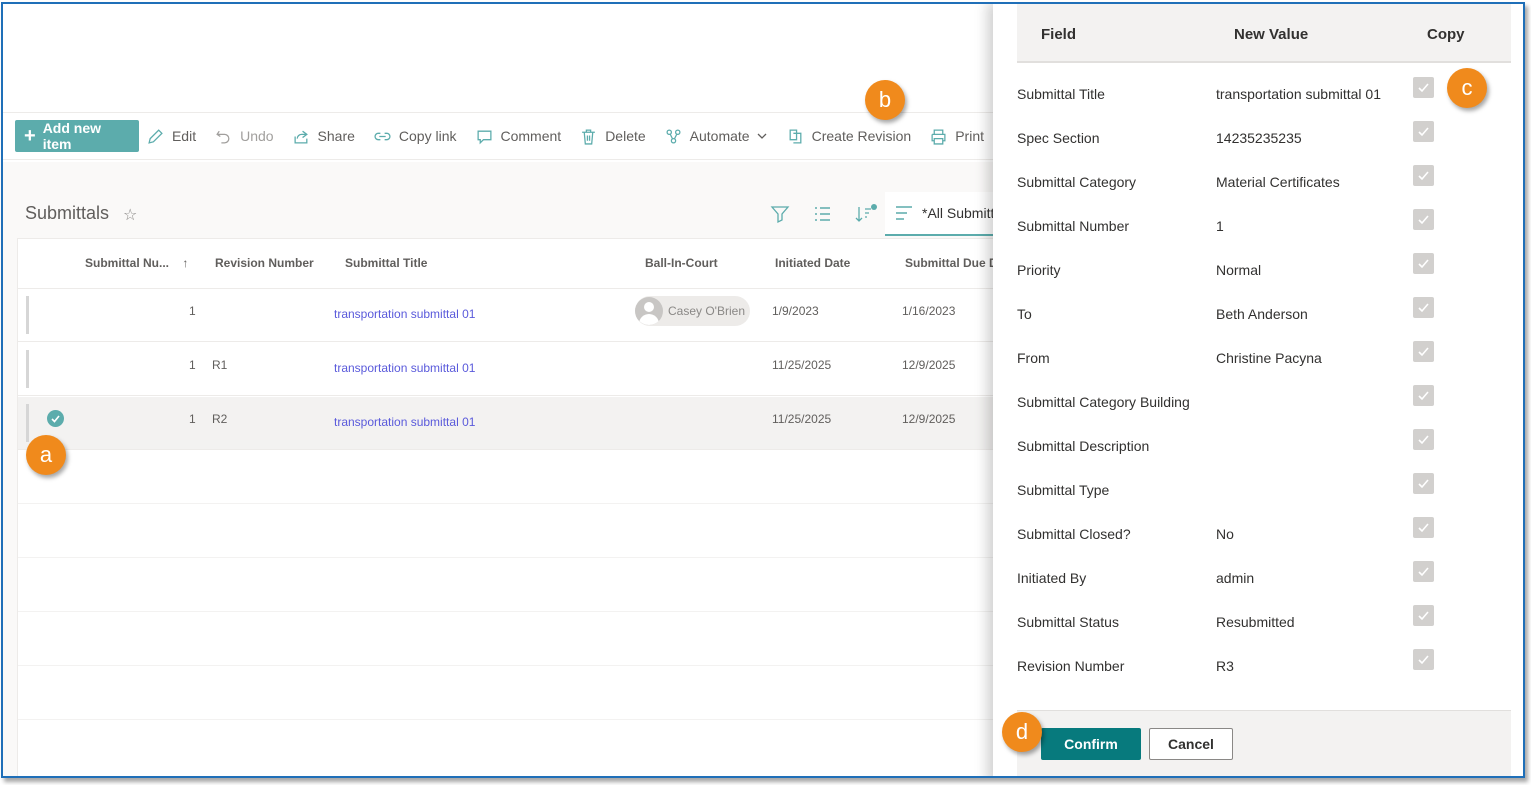 The height and width of the screenshot is (785, 1531). I want to click on column-header-ball-in-court: Ball-In-Court, so click(681, 263).